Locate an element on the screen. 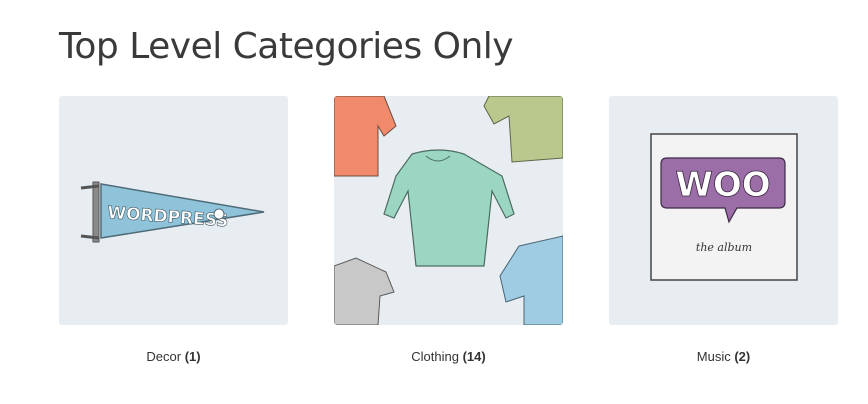  category-name: Clothing is located at coordinates (435, 356).